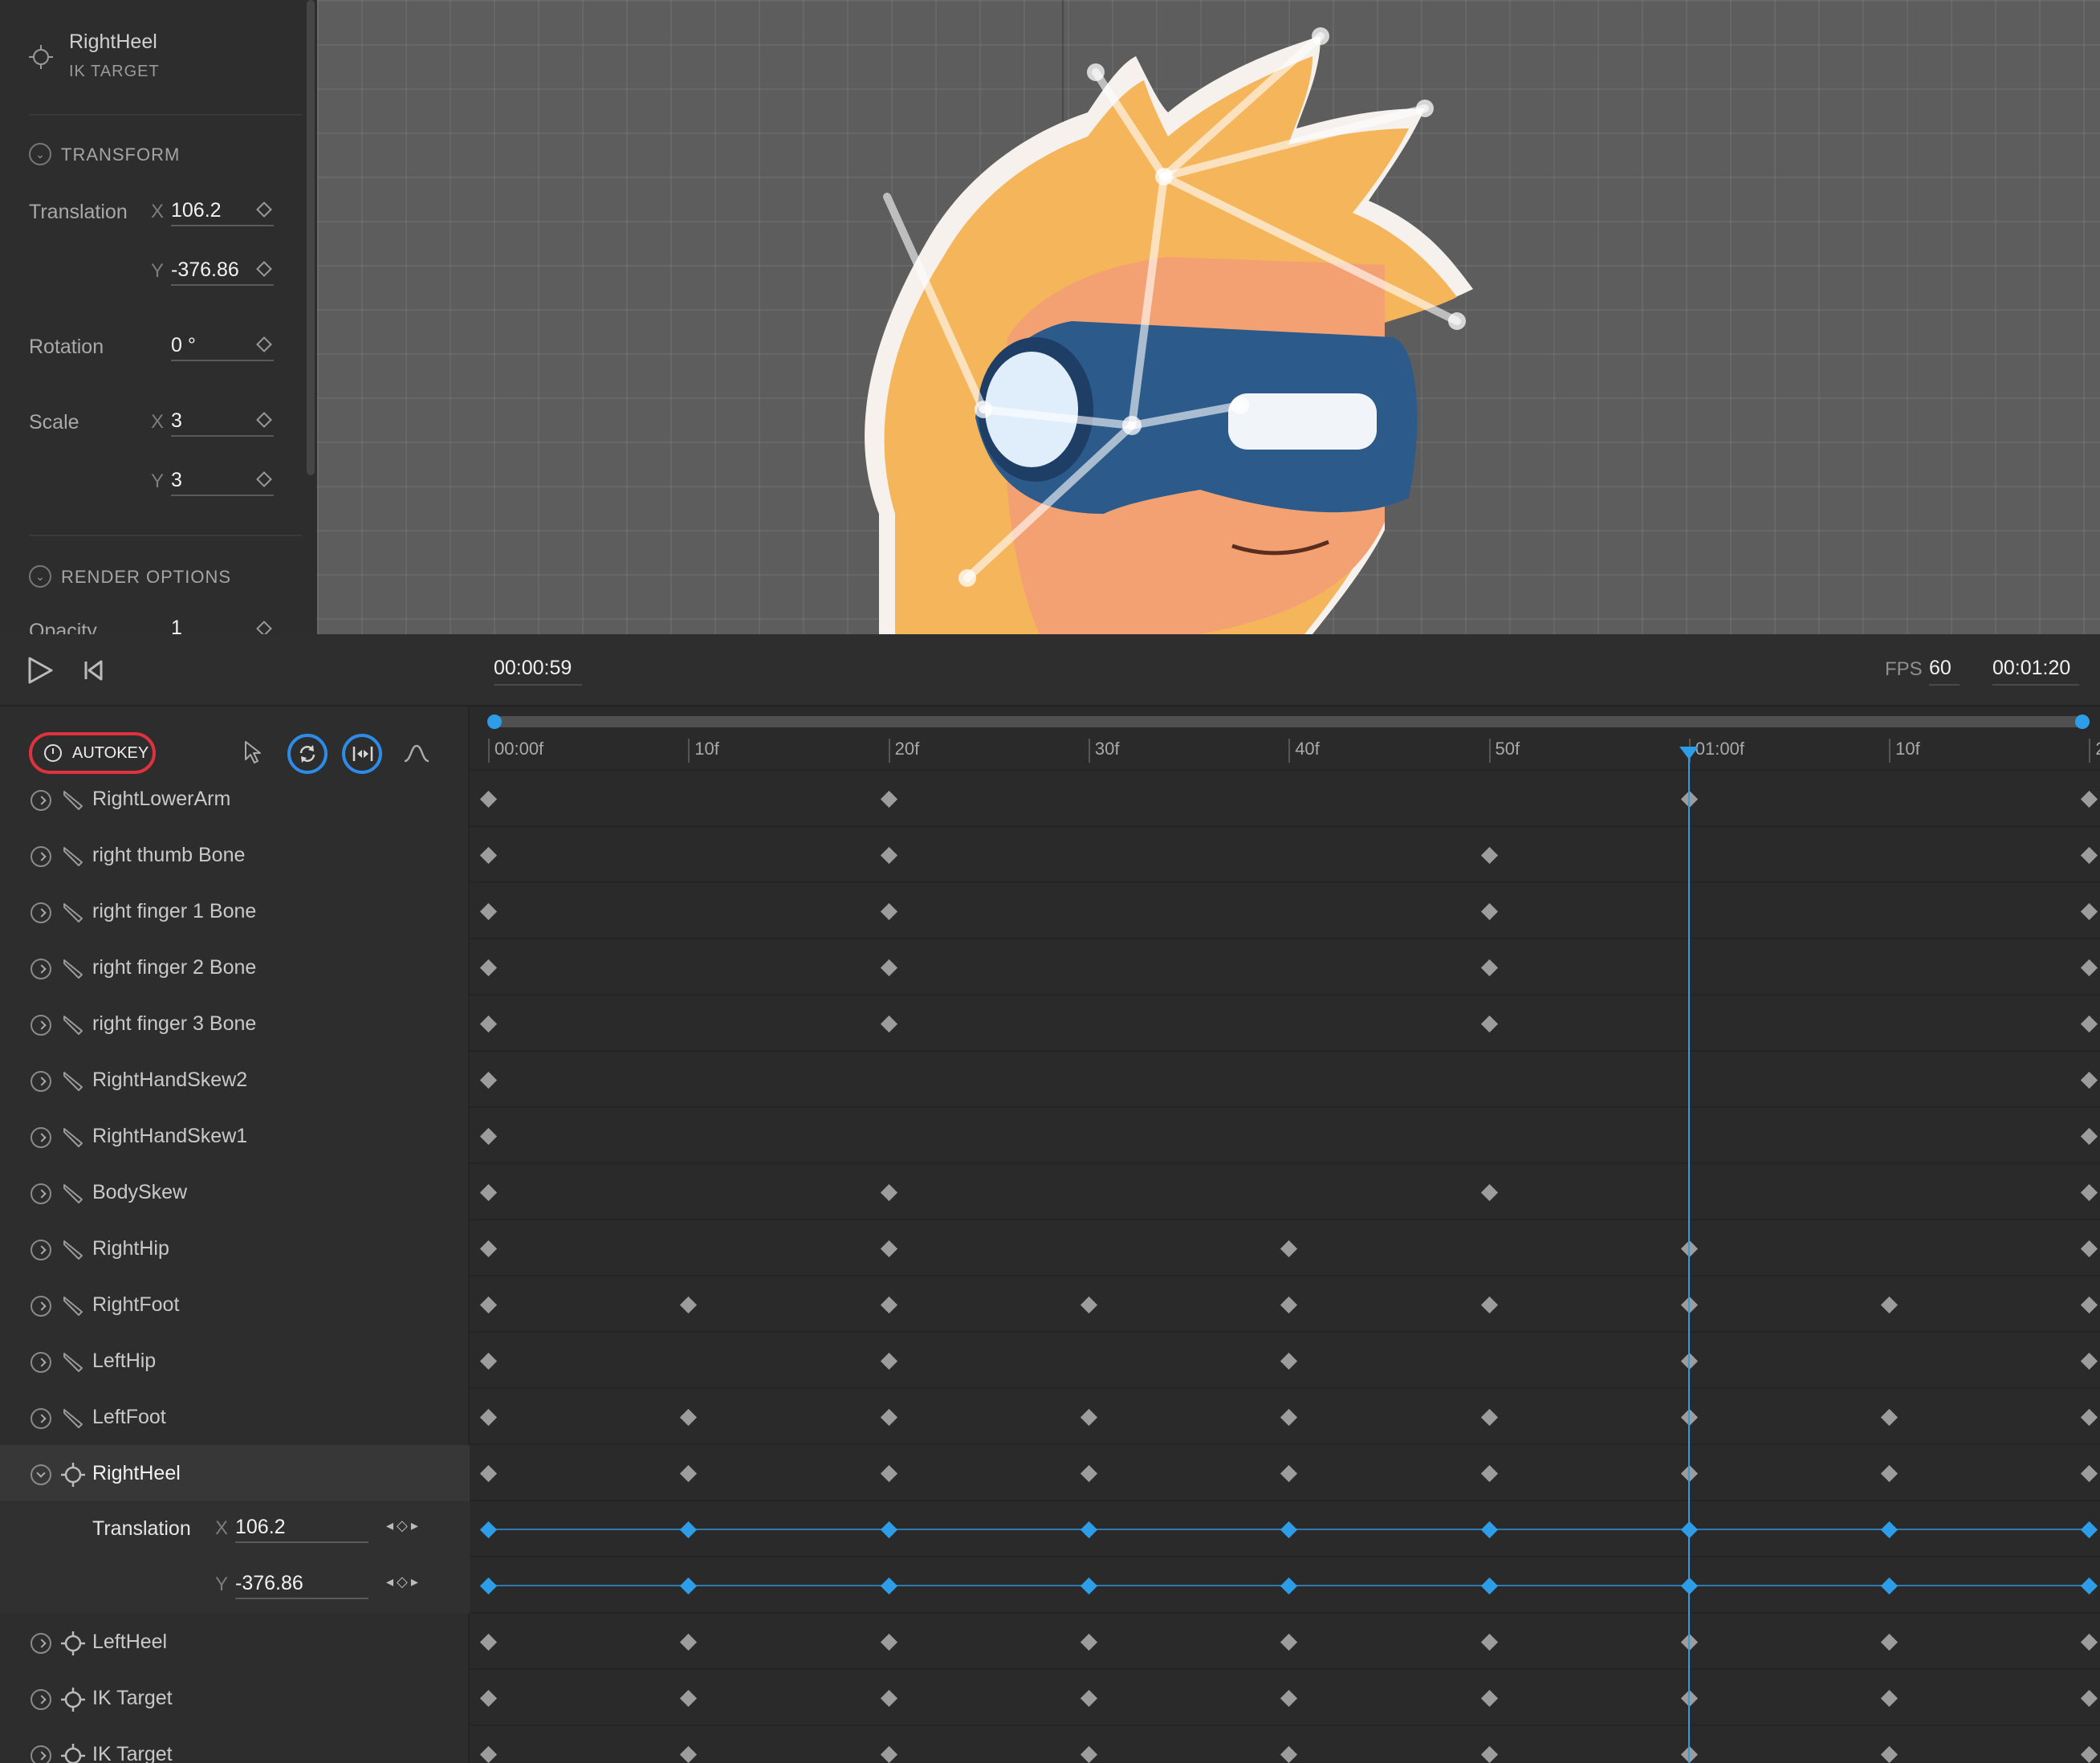 This screenshot has height=1763, width=2100. I want to click on skip-to-start-icon, so click(93, 670).